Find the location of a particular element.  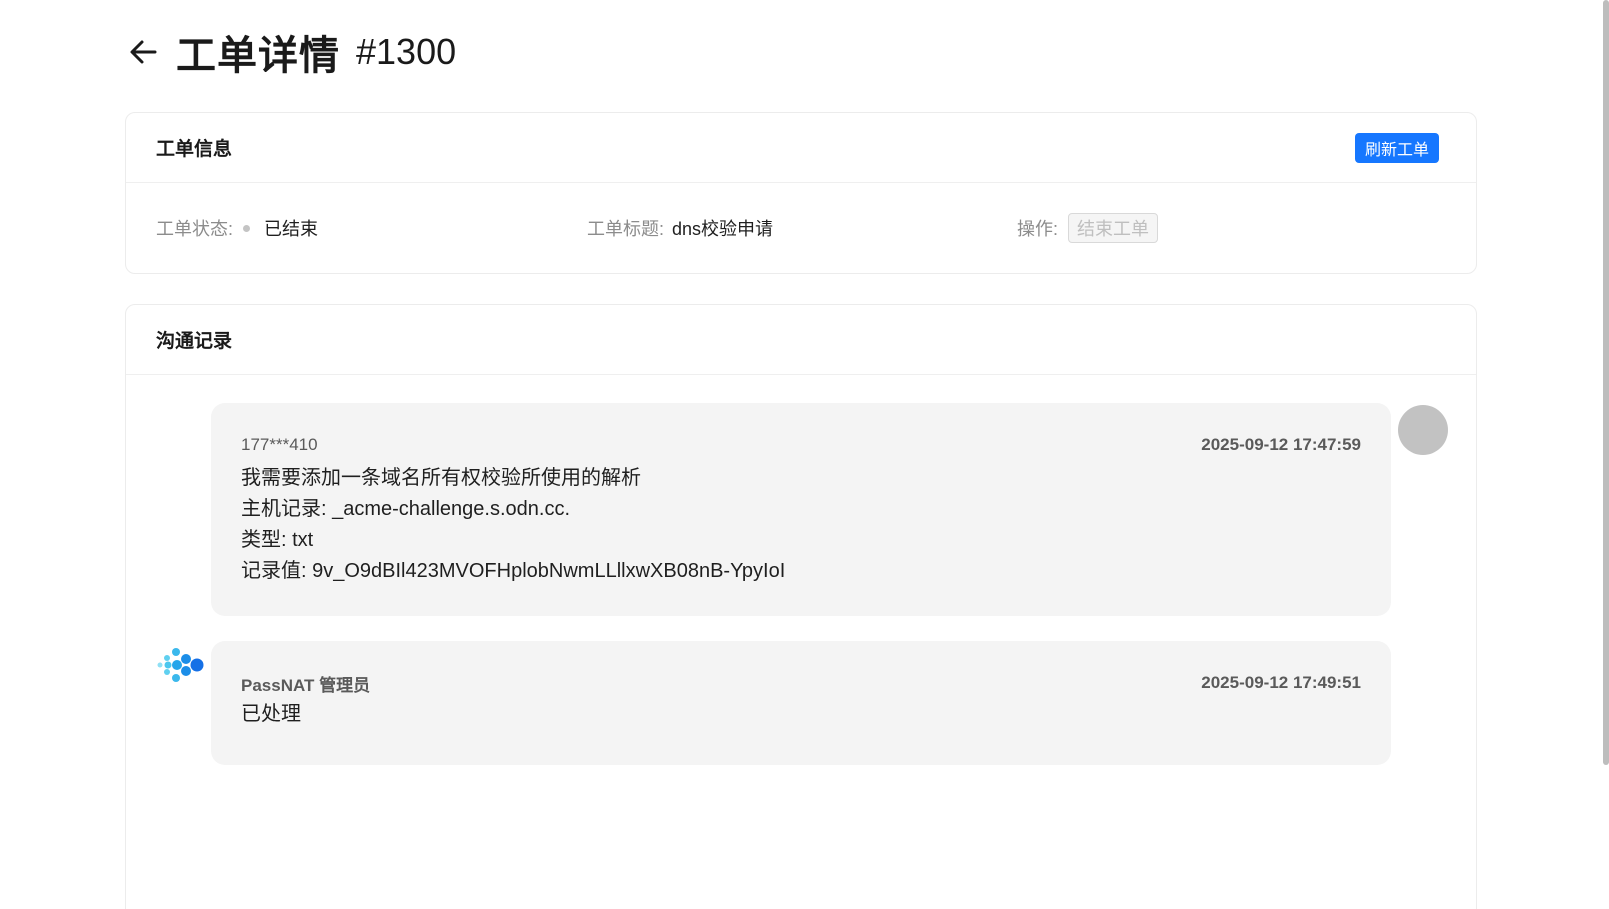

message-item: PassNAT 管理员 2025-09-12 17:49:51 已处理 is located at coordinates (801, 703).